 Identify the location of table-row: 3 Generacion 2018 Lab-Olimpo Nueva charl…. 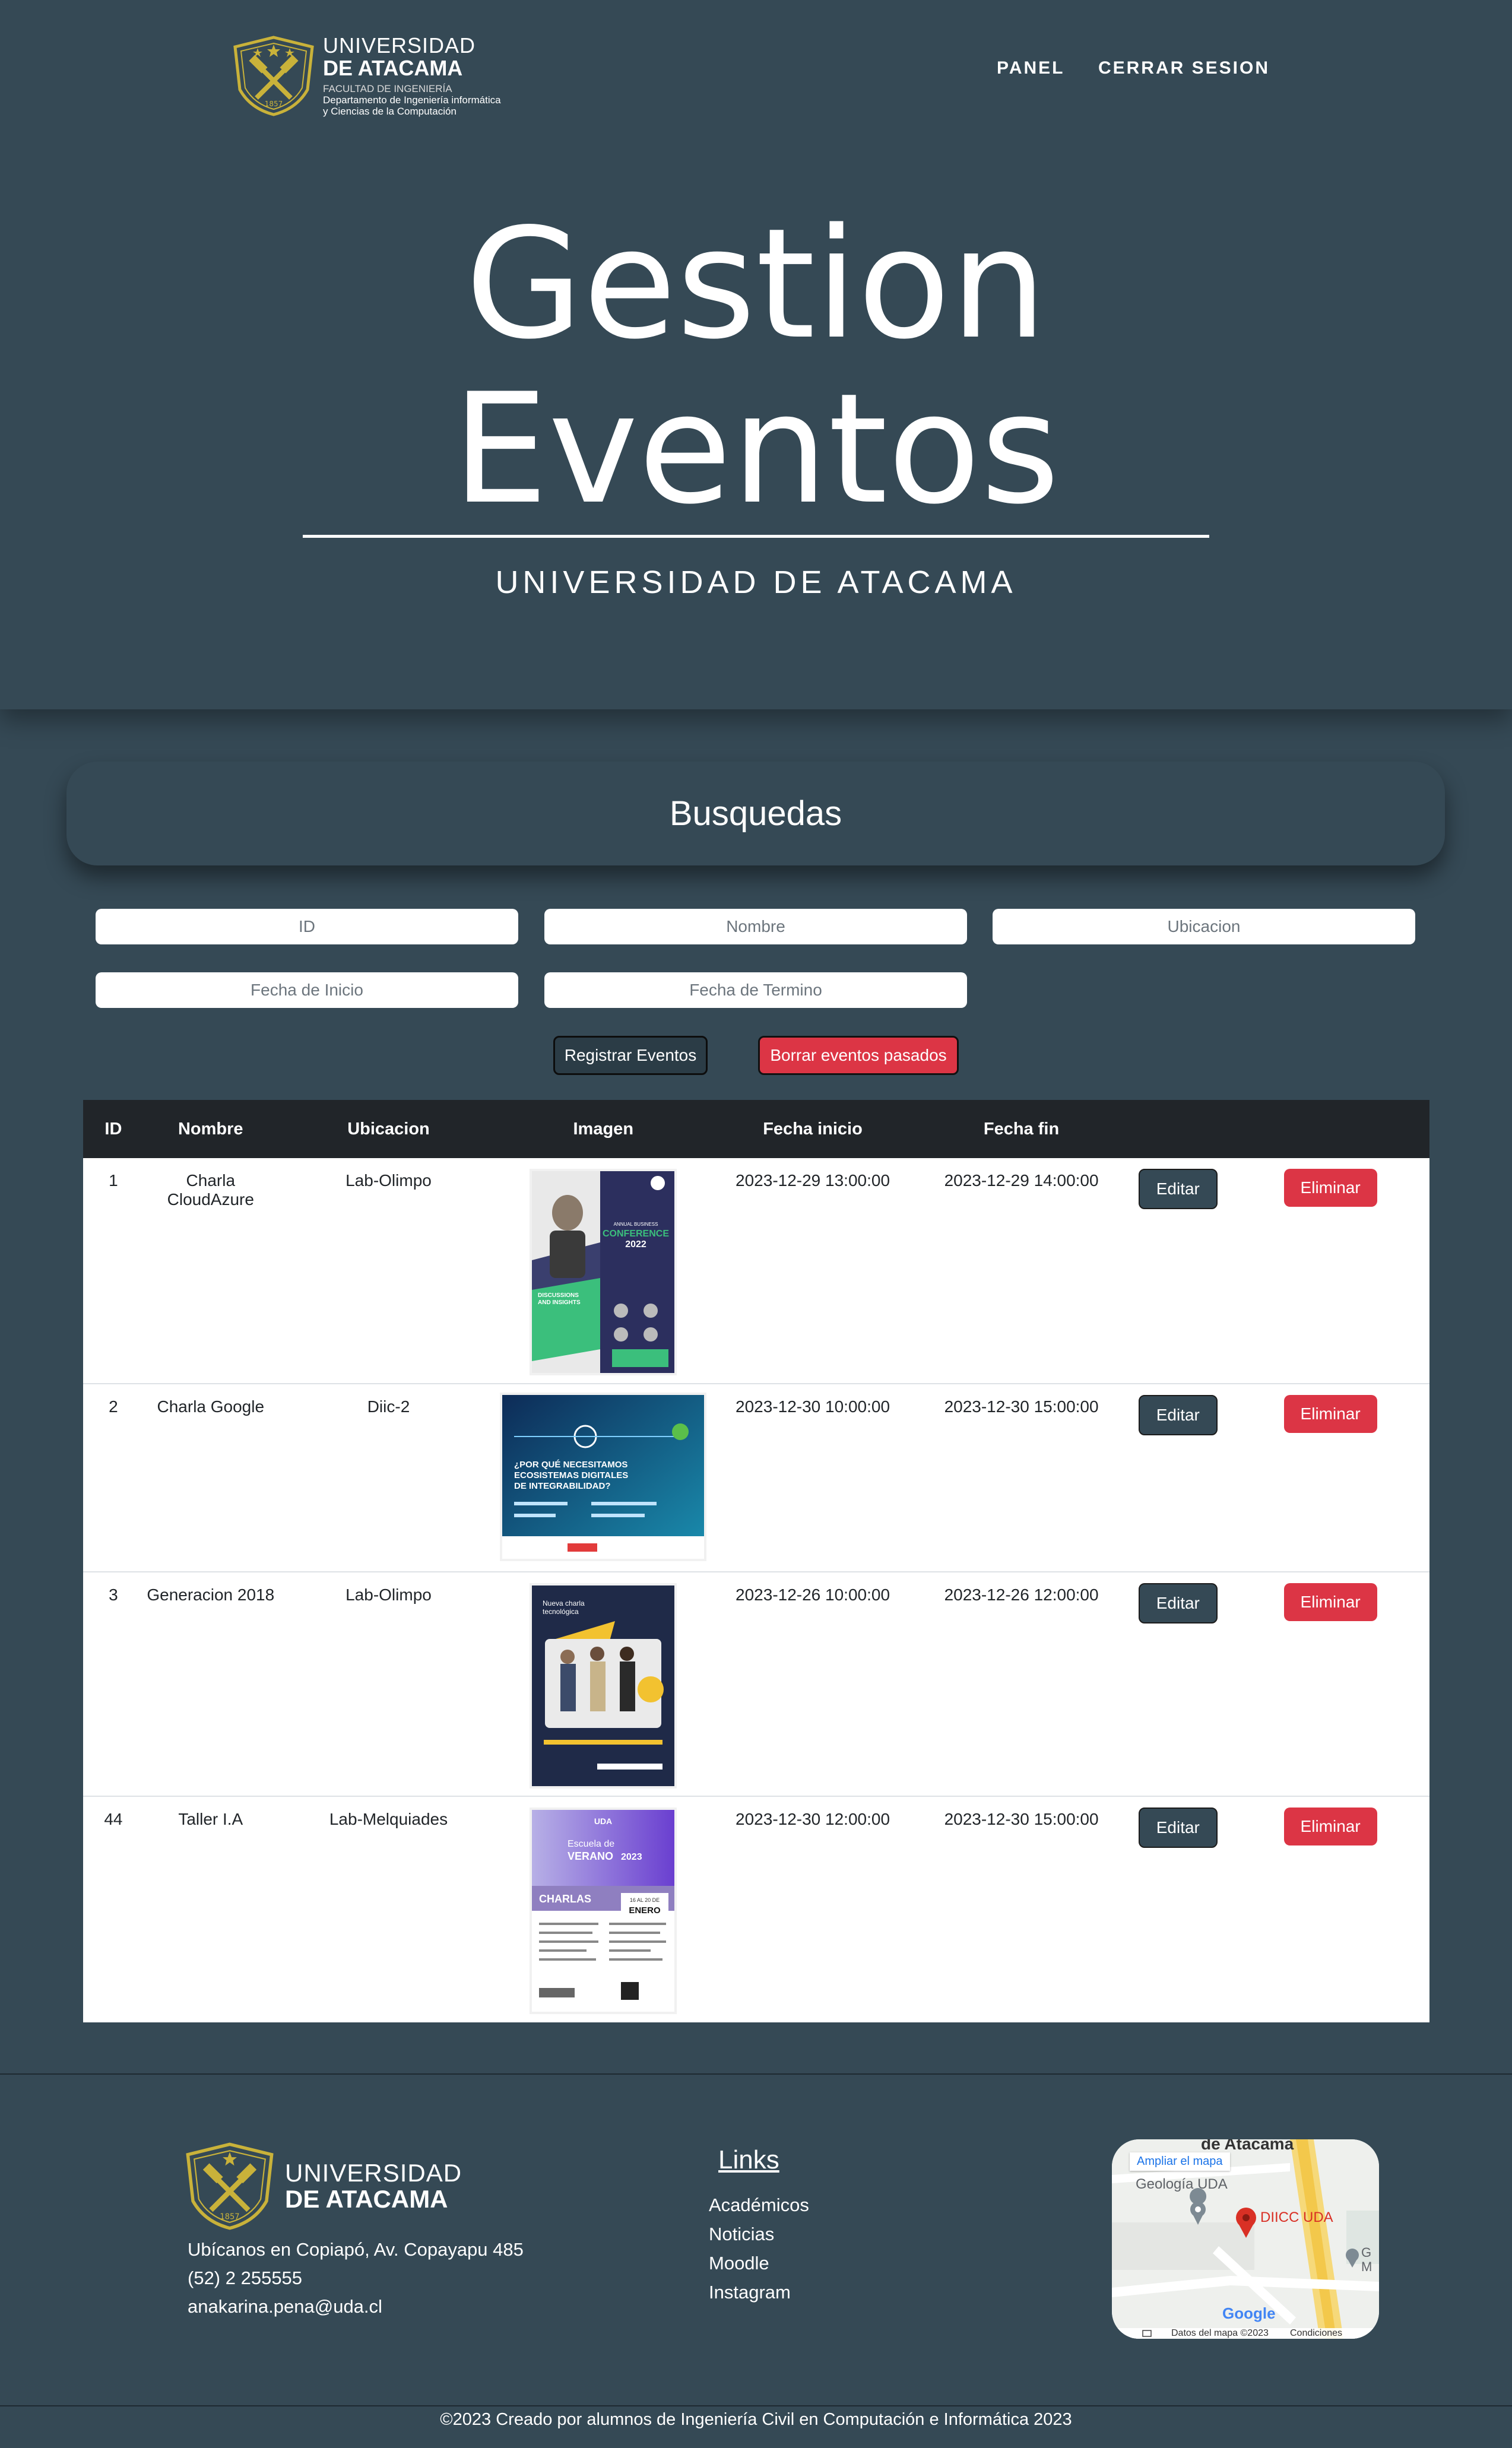
(756, 1684).